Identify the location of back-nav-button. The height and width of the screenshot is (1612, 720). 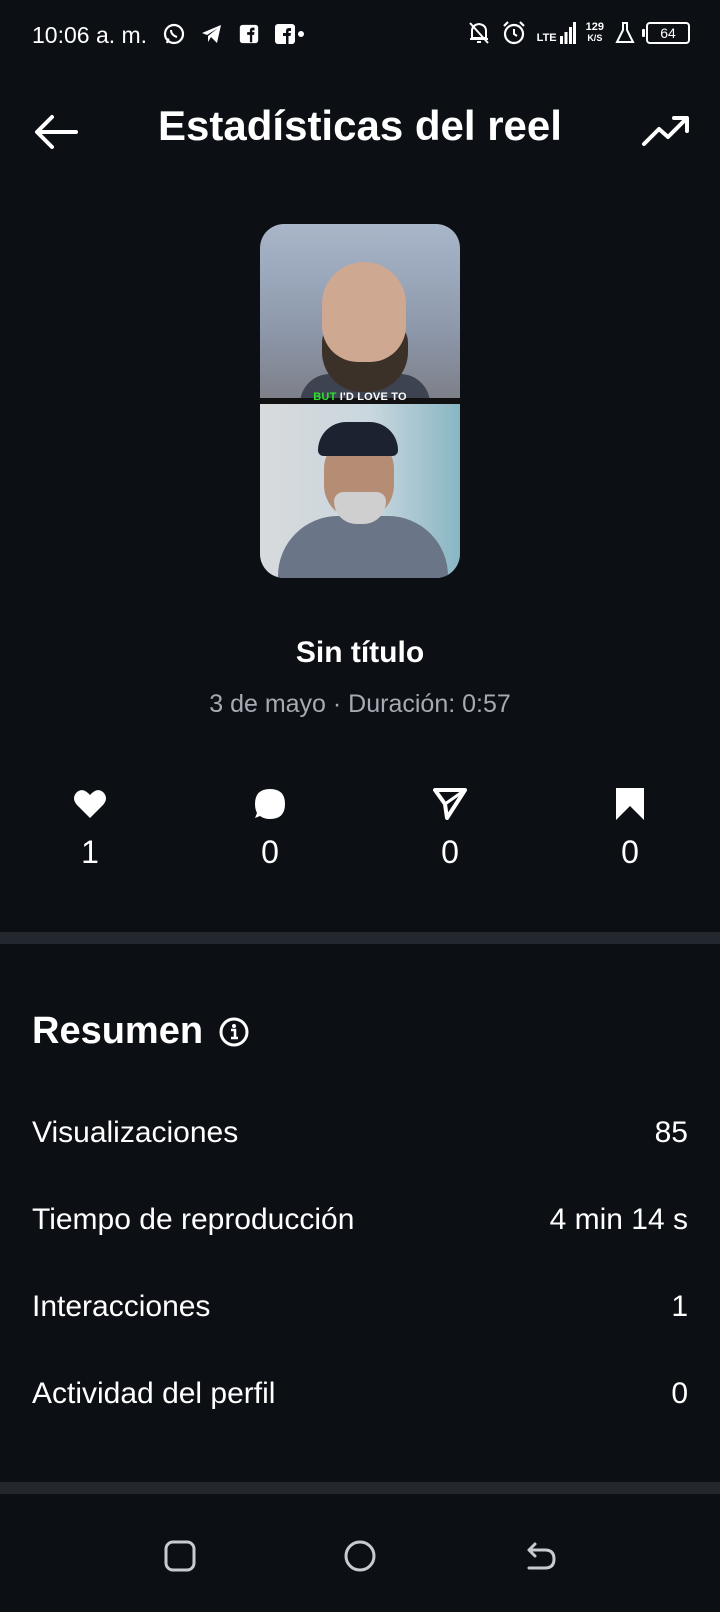
(540, 1556).